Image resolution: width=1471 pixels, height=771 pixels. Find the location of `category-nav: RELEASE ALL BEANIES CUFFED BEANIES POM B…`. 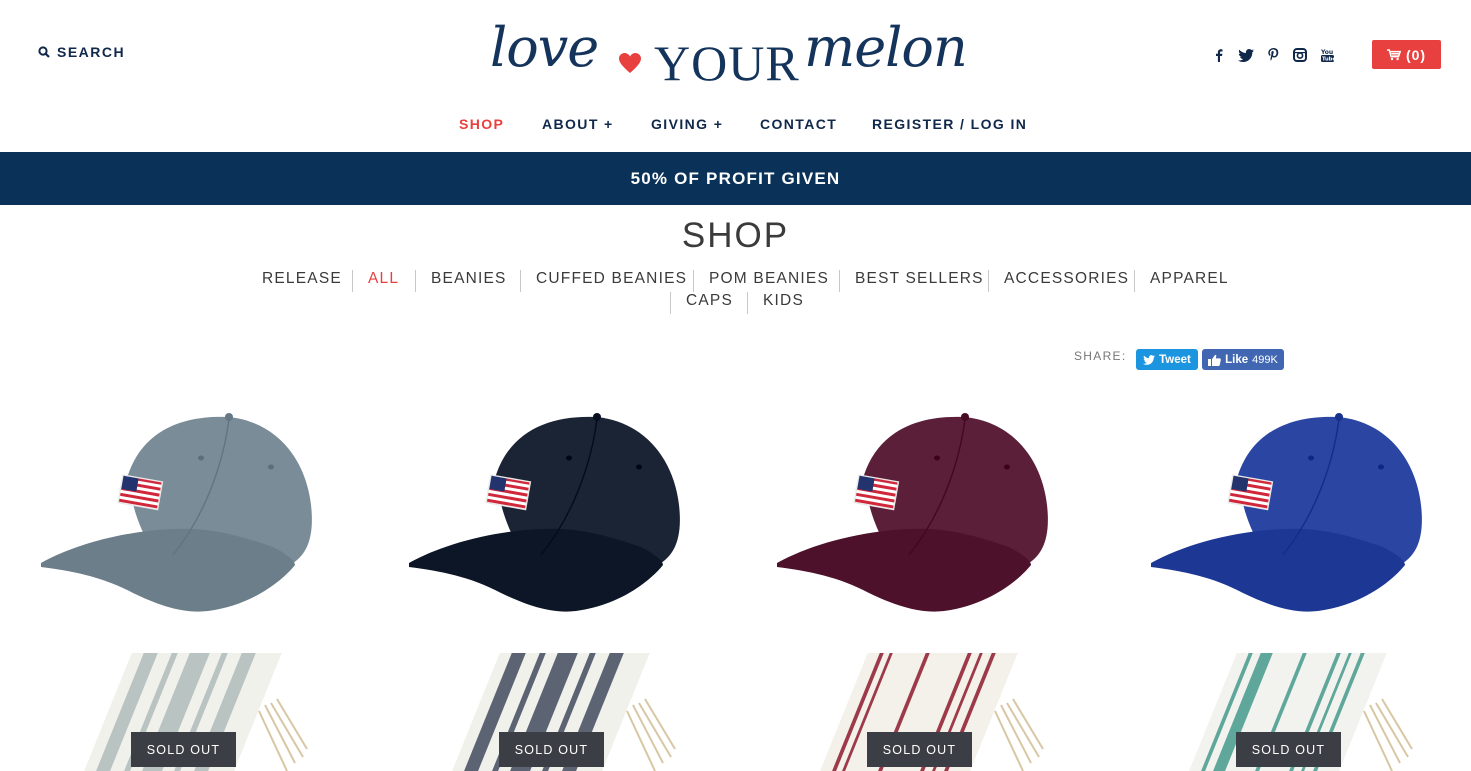

category-nav: RELEASE ALL BEANIES CUFFED BEANIES POM B… is located at coordinates (735, 282).